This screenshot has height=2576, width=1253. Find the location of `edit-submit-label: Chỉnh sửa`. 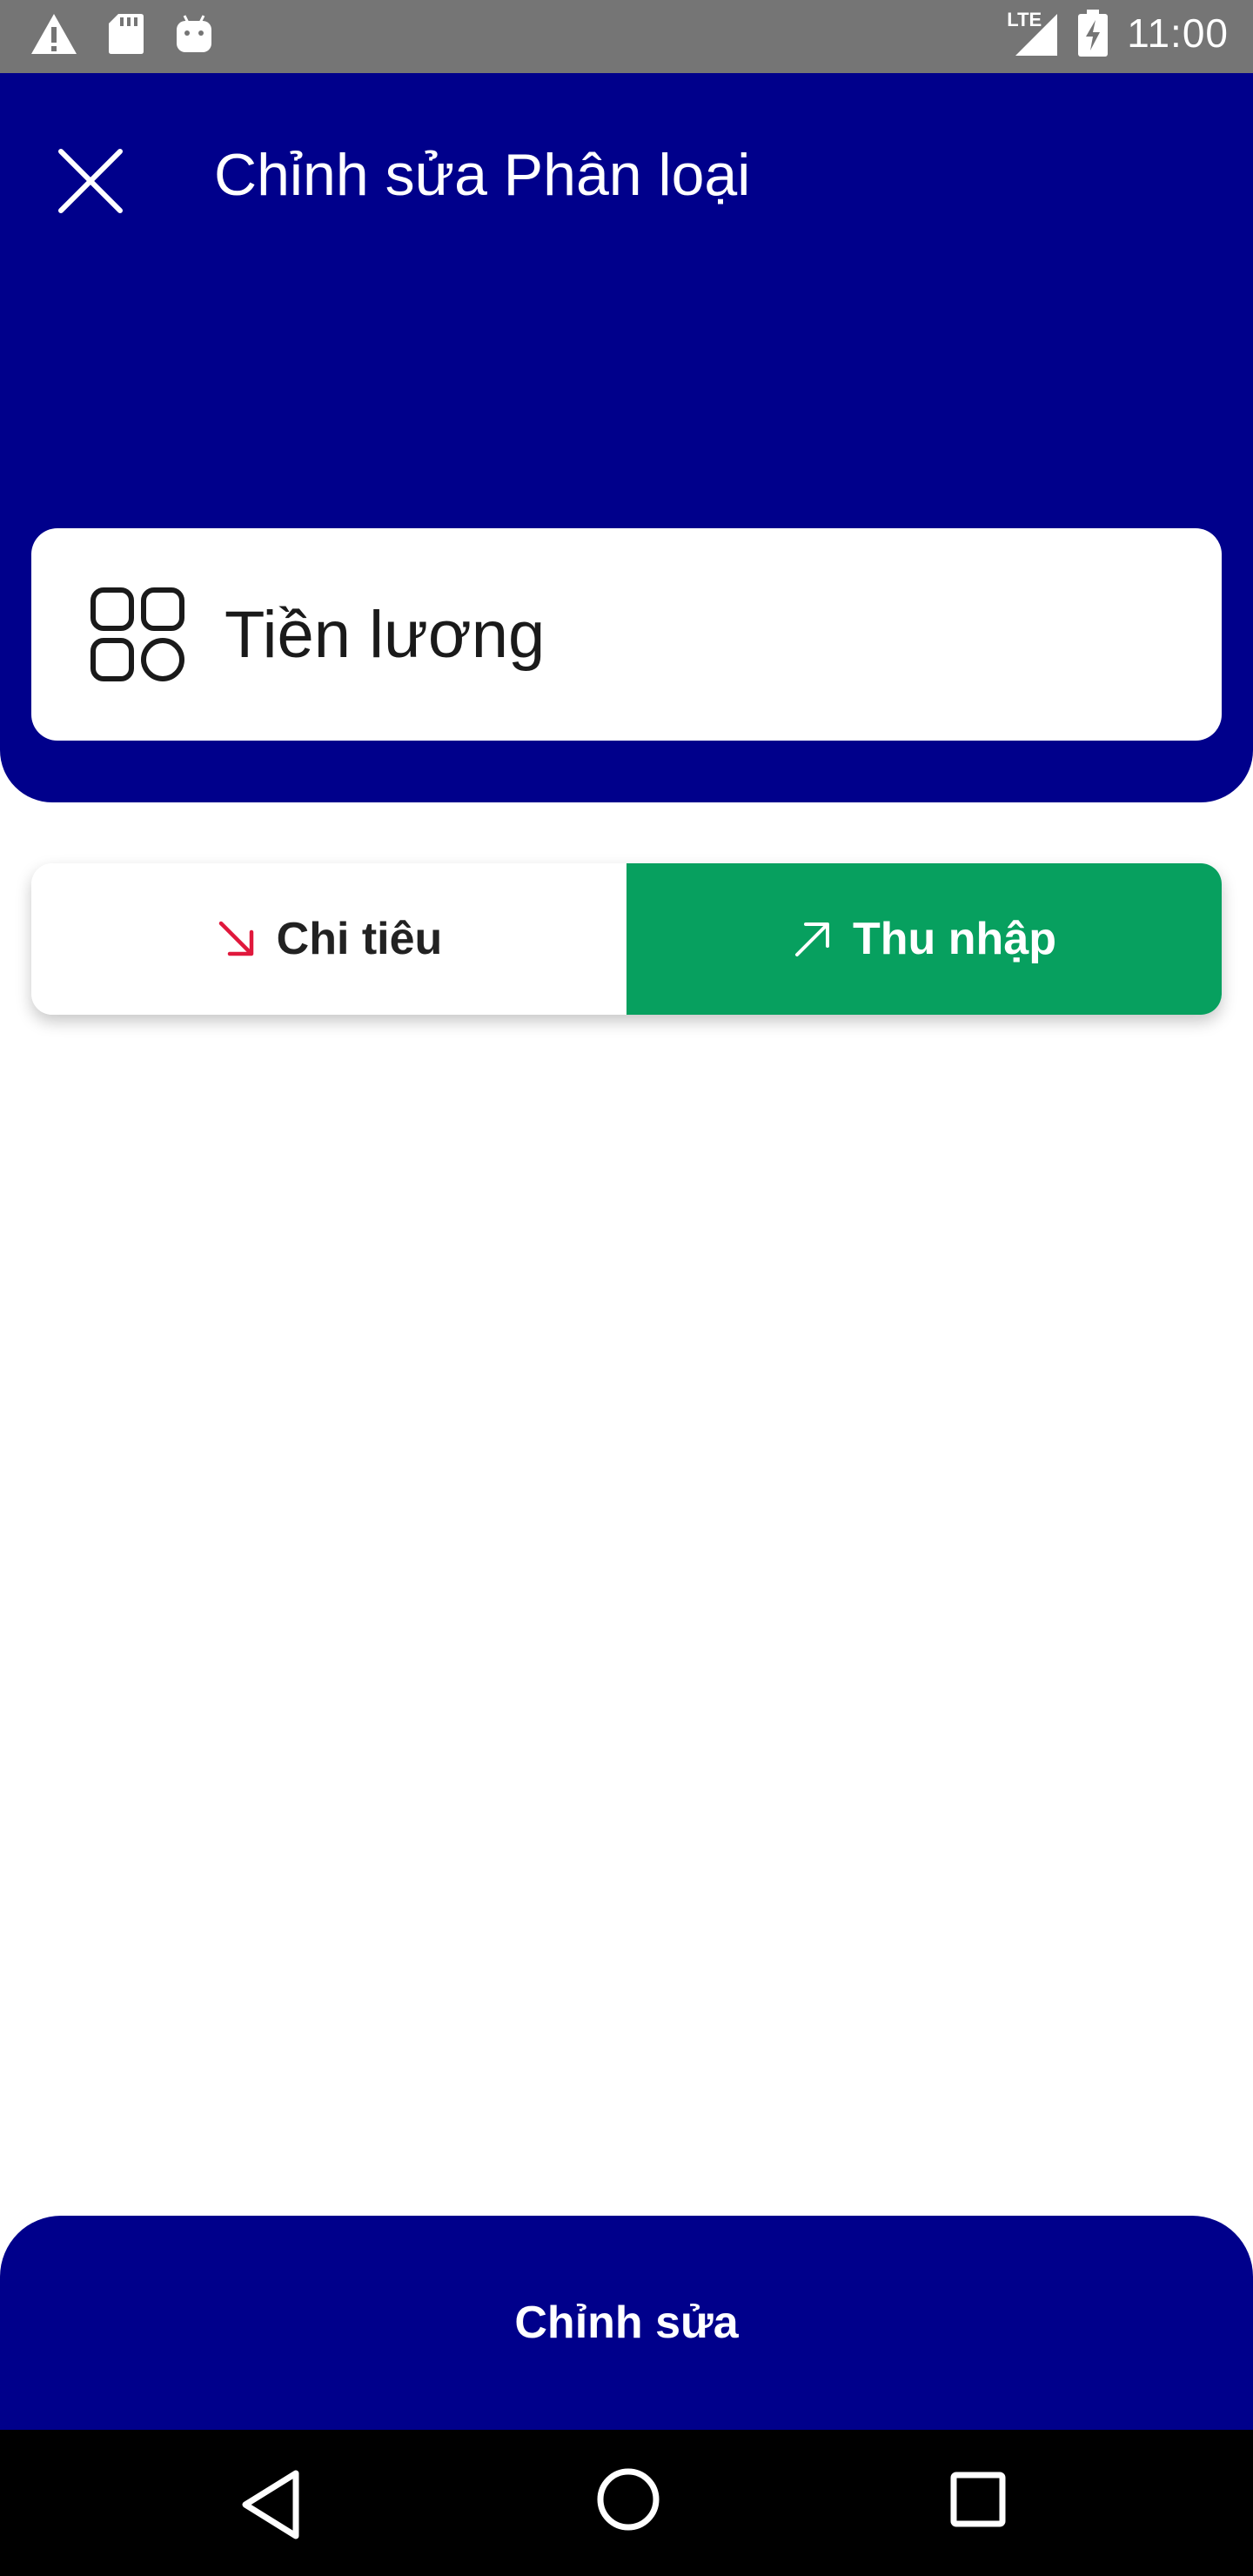

edit-submit-label: Chỉnh sửa is located at coordinates (626, 2323).